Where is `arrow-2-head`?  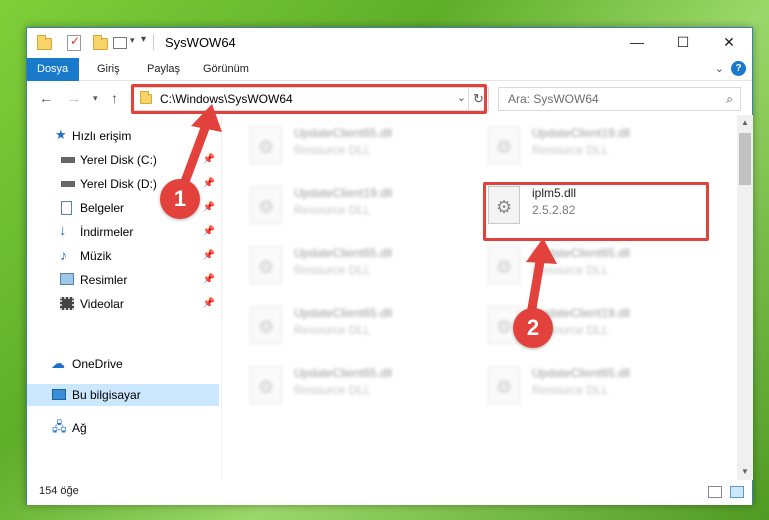
arrow-2-head is located at coordinates (541, 251).